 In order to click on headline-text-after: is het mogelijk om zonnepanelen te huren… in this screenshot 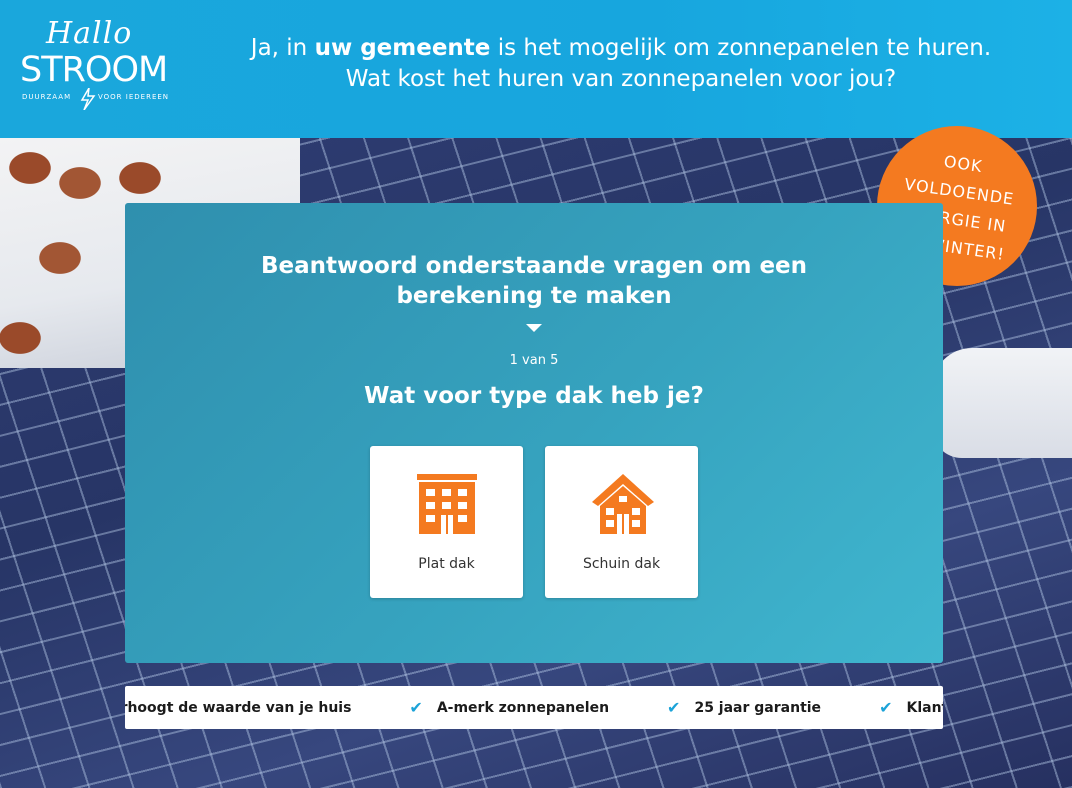, I will do `click(741, 48)`.